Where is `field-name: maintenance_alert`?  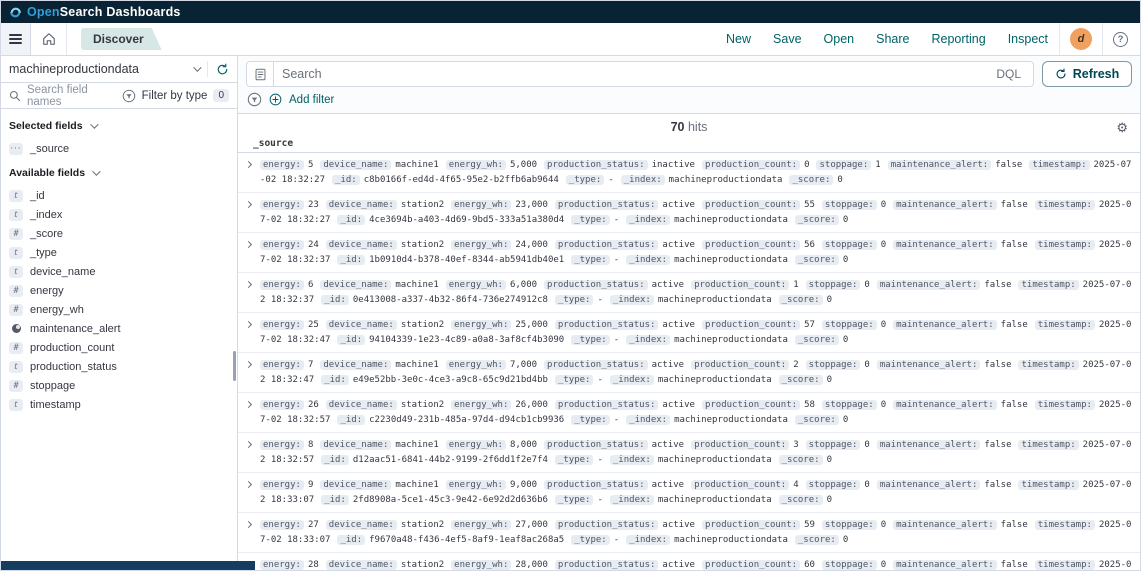 field-name: maintenance_alert is located at coordinates (75, 328).